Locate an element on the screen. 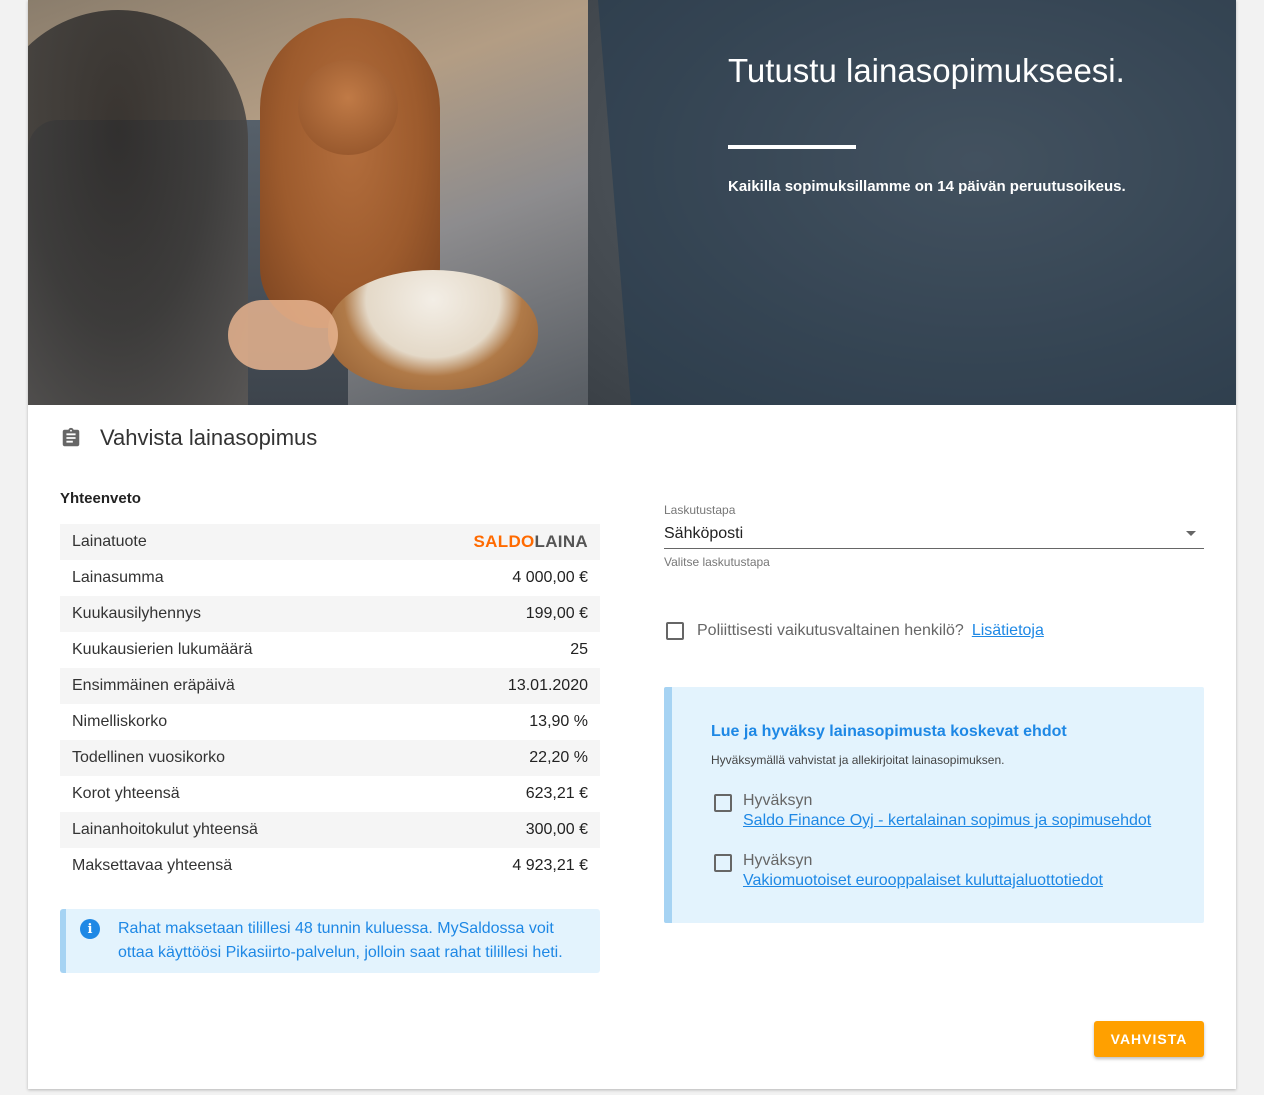  row-label: Korot yhteensä is located at coordinates (126, 793).